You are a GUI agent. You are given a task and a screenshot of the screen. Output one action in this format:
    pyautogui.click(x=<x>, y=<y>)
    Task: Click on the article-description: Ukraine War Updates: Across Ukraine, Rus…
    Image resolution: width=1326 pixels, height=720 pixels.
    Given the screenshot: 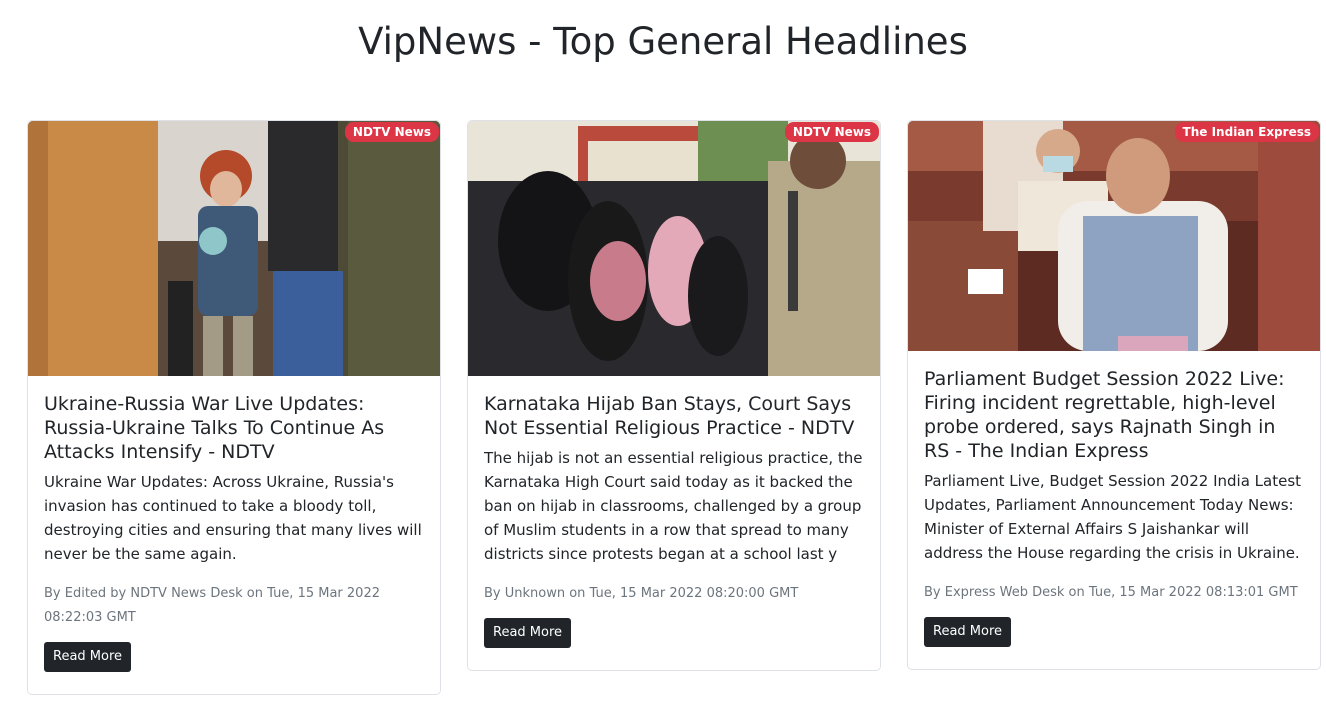 What is the action you would take?
    pyautogui.click(x=233, y=518)
    